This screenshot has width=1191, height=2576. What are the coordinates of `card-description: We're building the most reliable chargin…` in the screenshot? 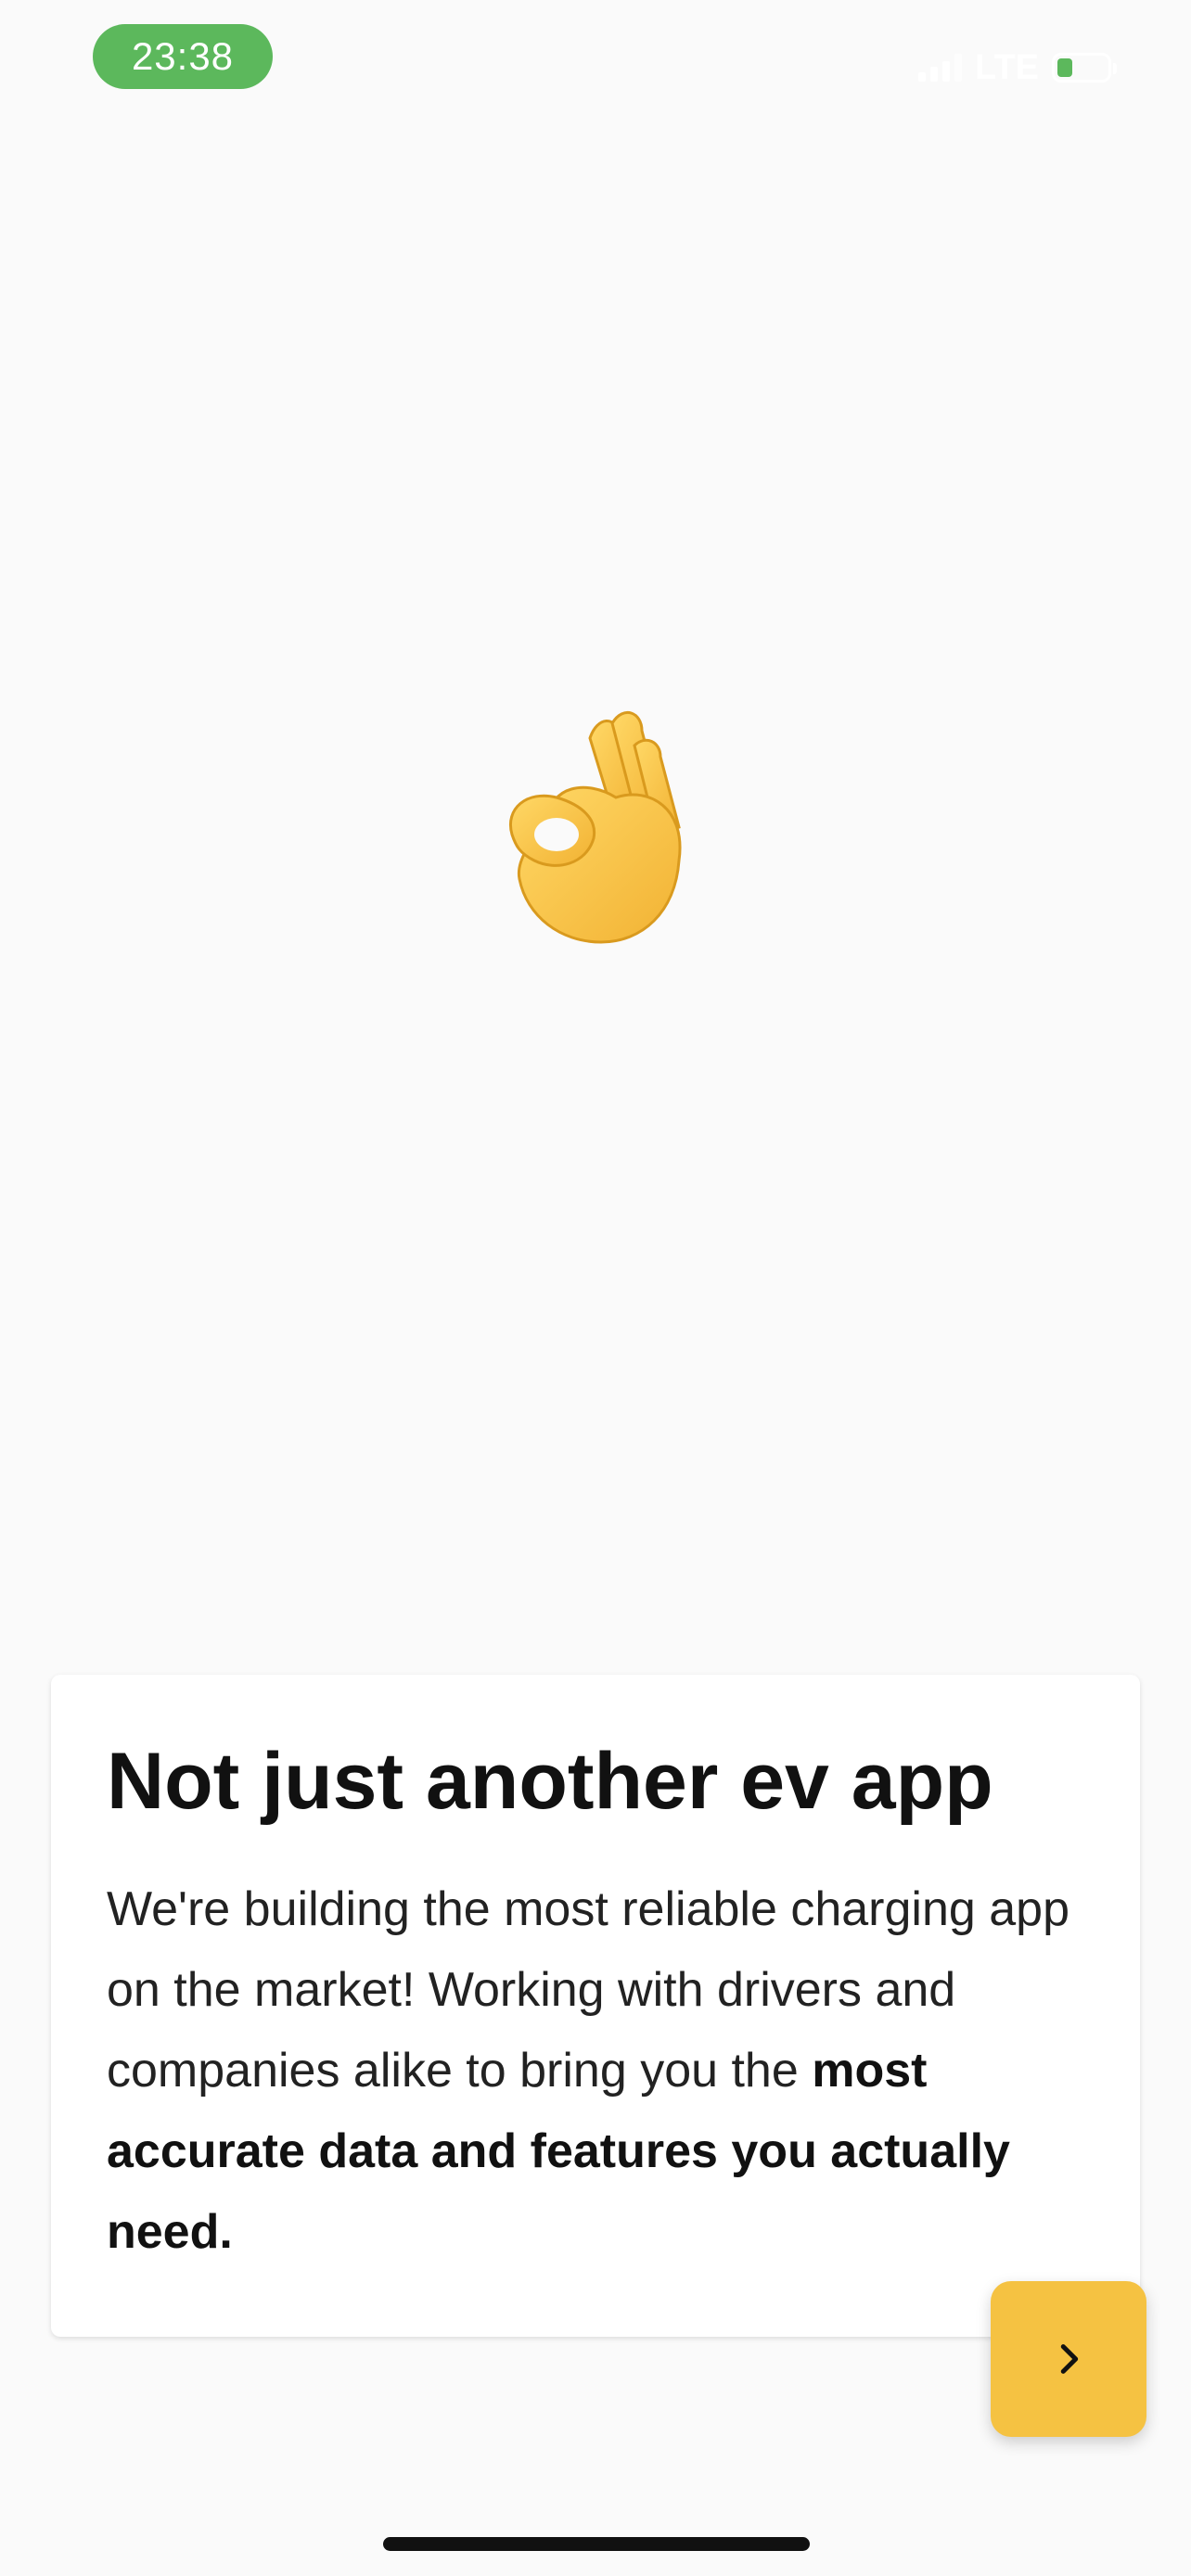 It's located at (595, 2071).